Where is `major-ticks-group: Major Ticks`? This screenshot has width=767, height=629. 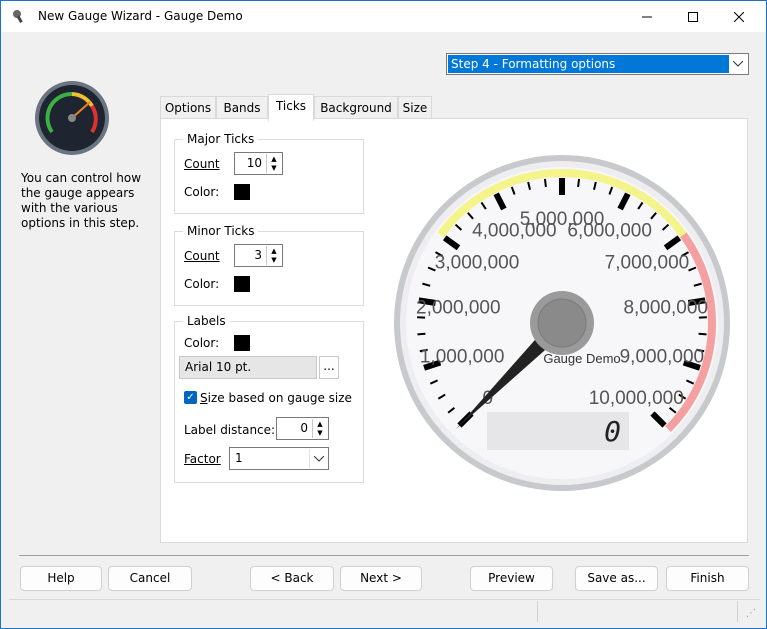 major-ticks-group: Major Ticks is located at coordinates (269, 173).